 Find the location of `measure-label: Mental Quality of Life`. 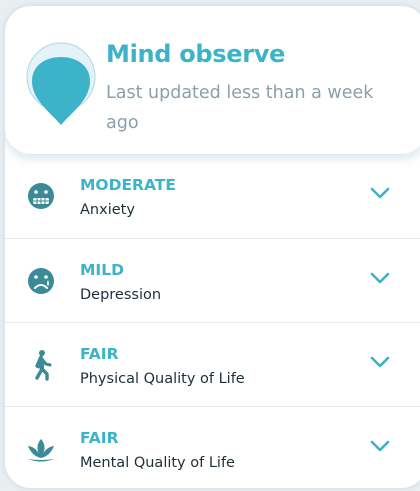

measure-label: Mental Quality of Life is located at coordinates (157, 463).